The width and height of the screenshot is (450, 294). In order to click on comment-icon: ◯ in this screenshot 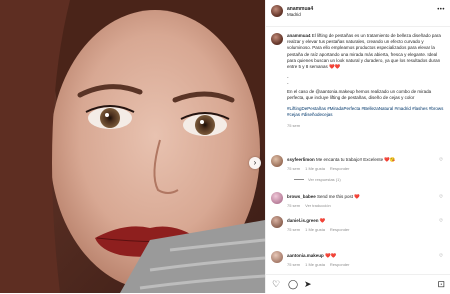, I will do `click(293, 284)`.